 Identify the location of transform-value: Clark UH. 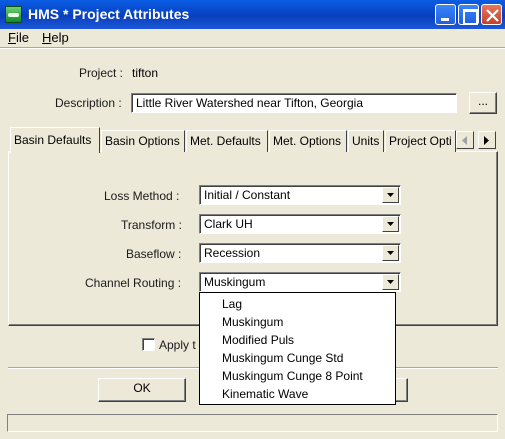
(228, 224).